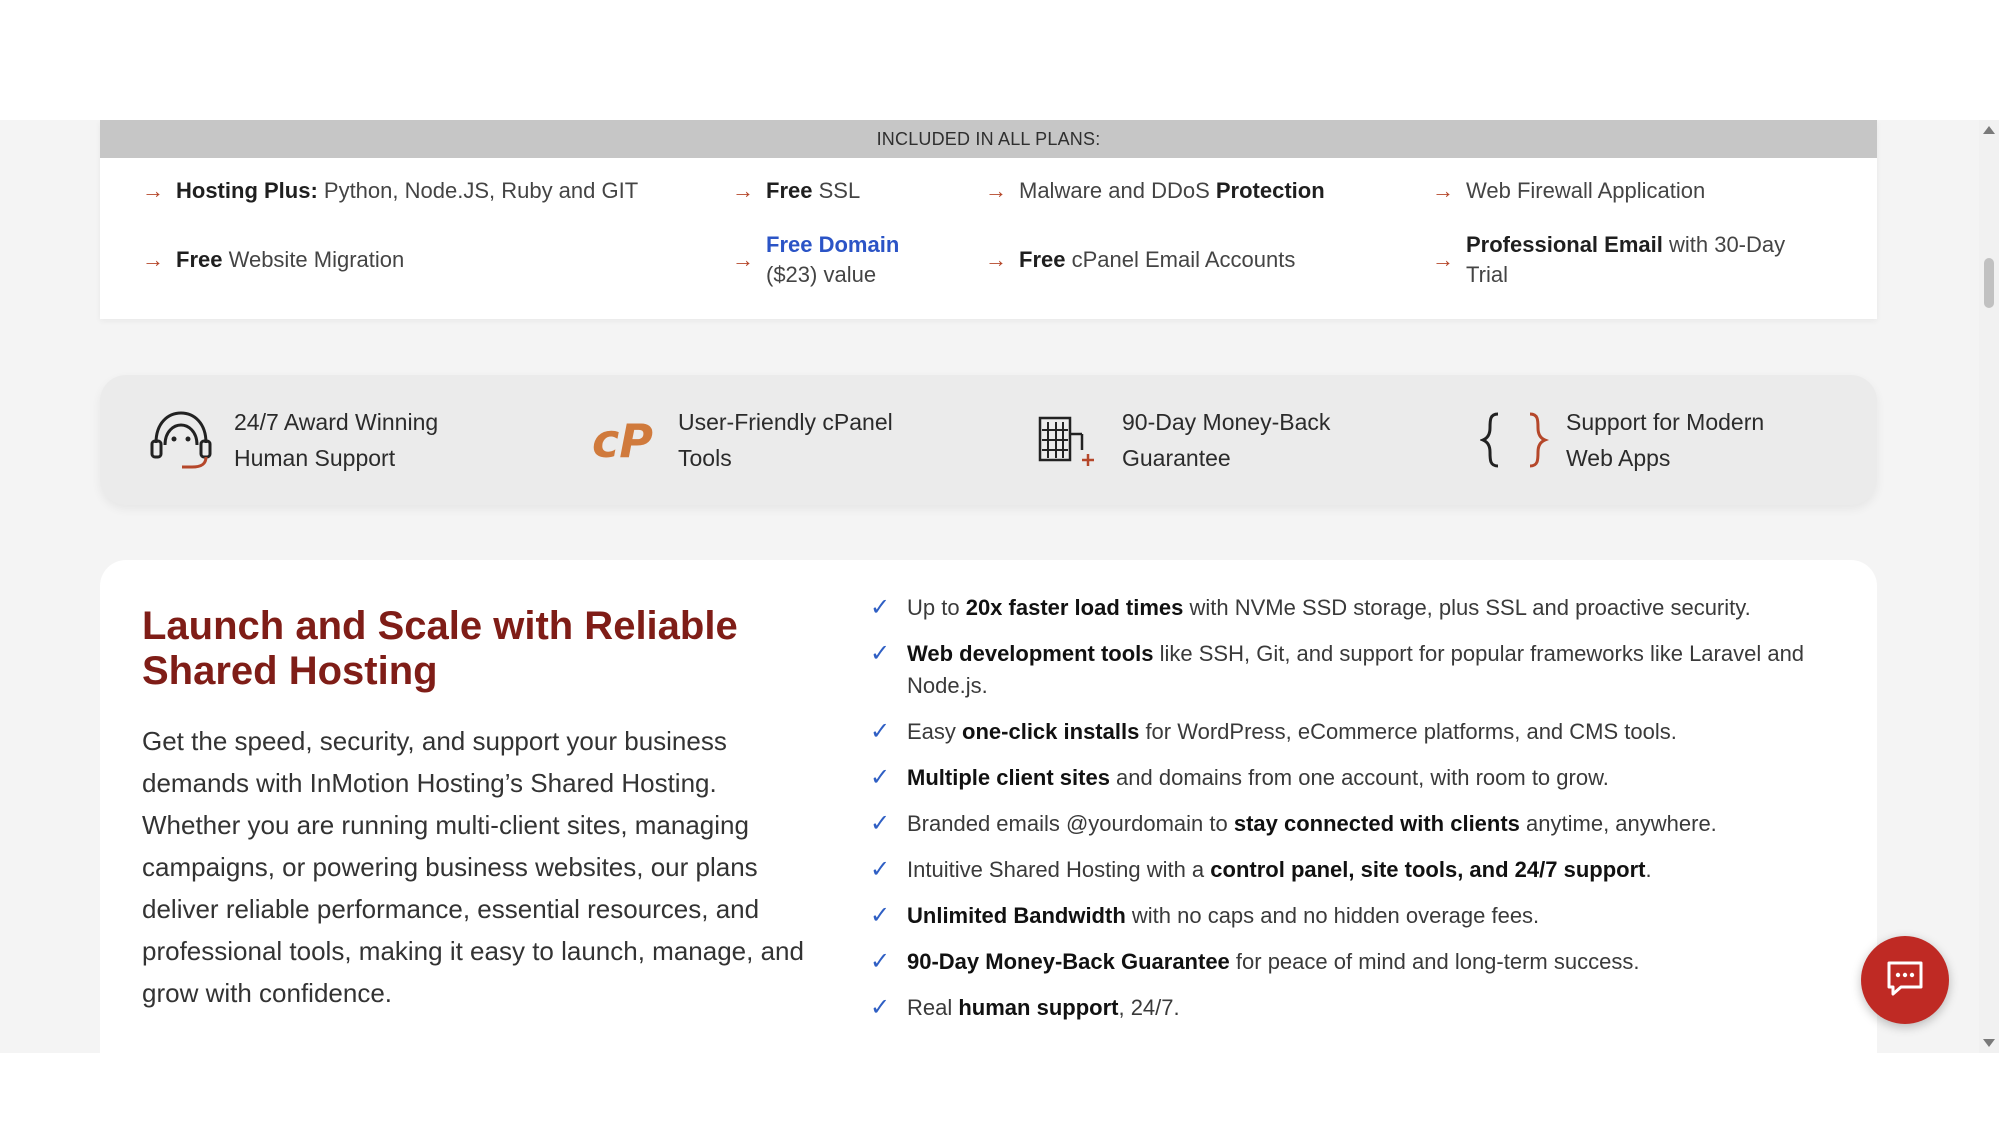 Image resolution: width=1999 pixels, height=1125 pixels. I want to click on svg-text: cP, so click(622, 440).